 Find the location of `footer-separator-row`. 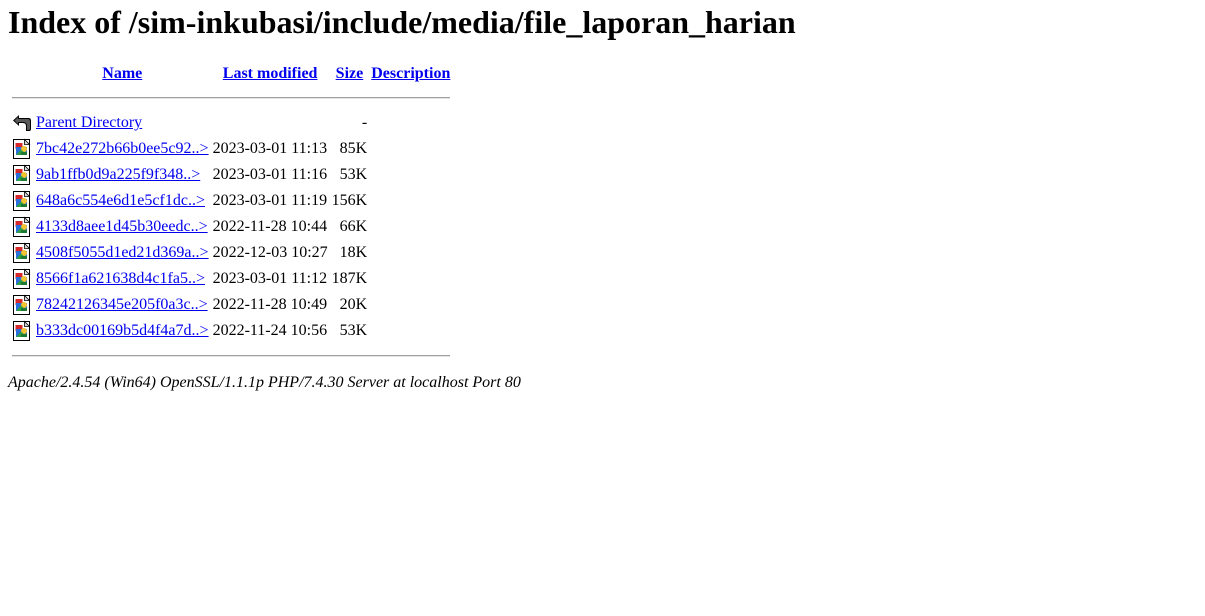

footer-separator-row is located at coordinates (231, 356).